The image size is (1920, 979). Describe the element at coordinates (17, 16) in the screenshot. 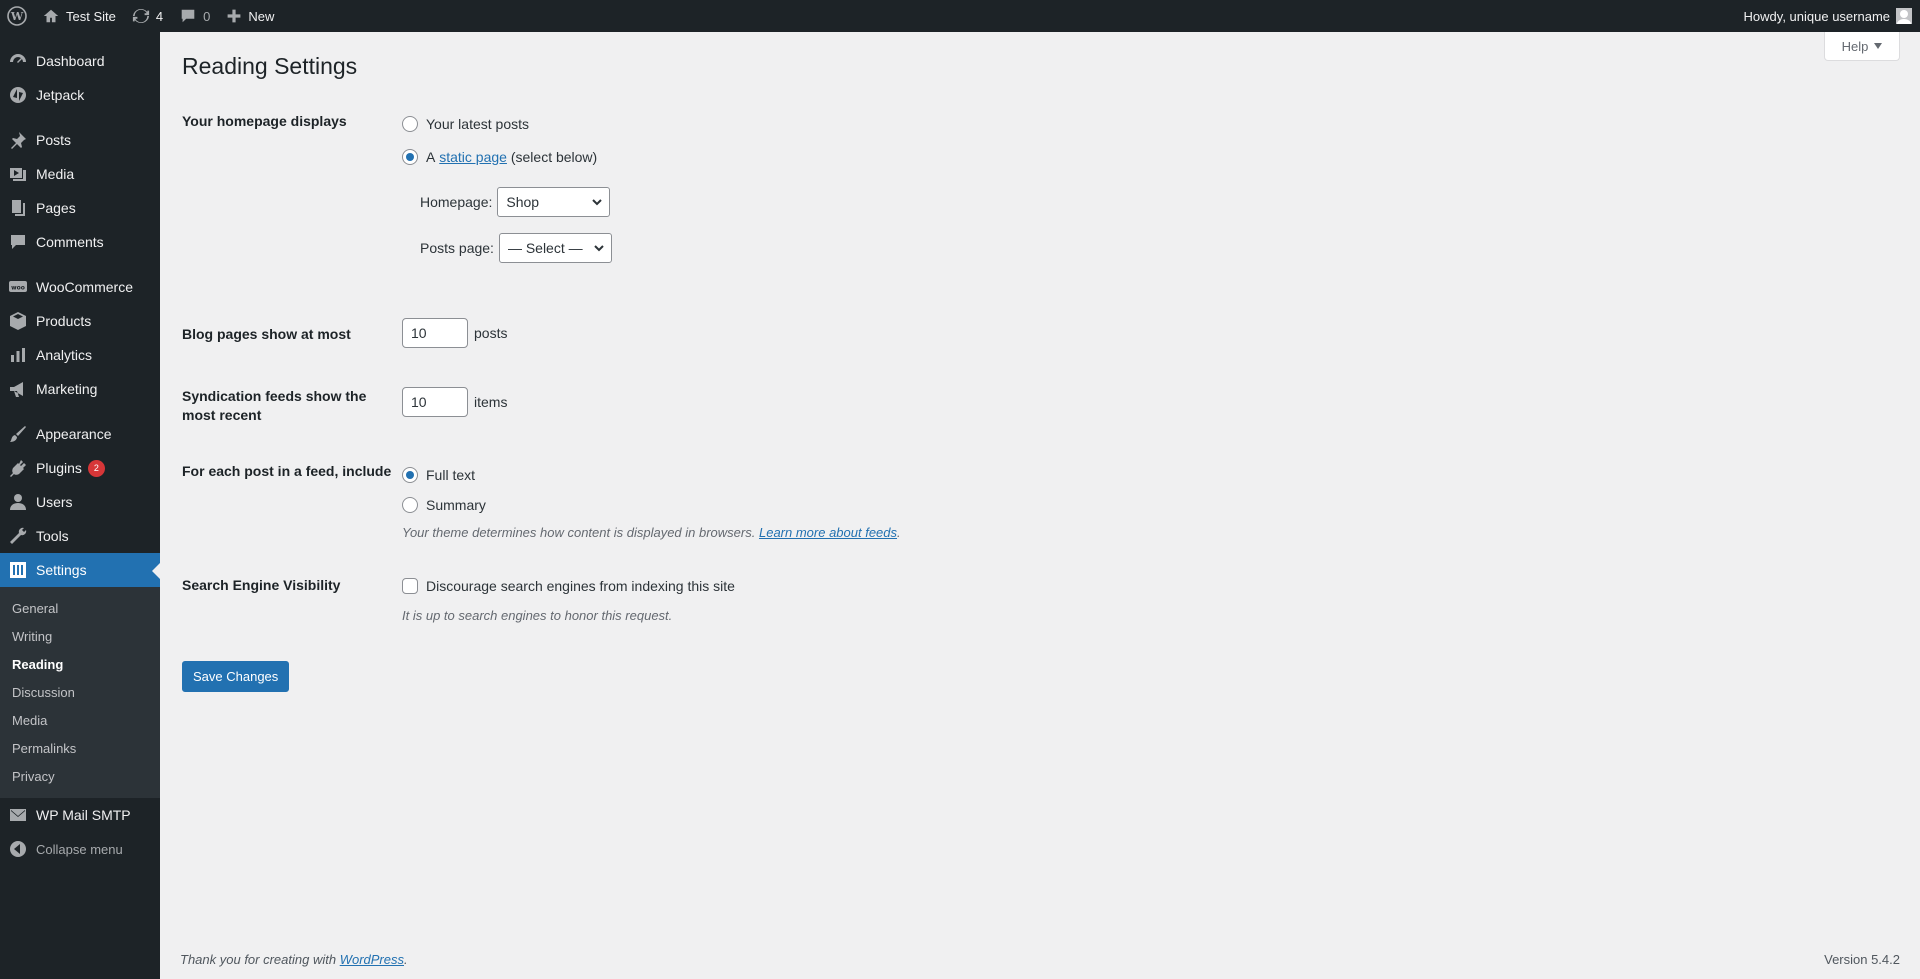

I see `wordpress-logo-icon: W` at that location.